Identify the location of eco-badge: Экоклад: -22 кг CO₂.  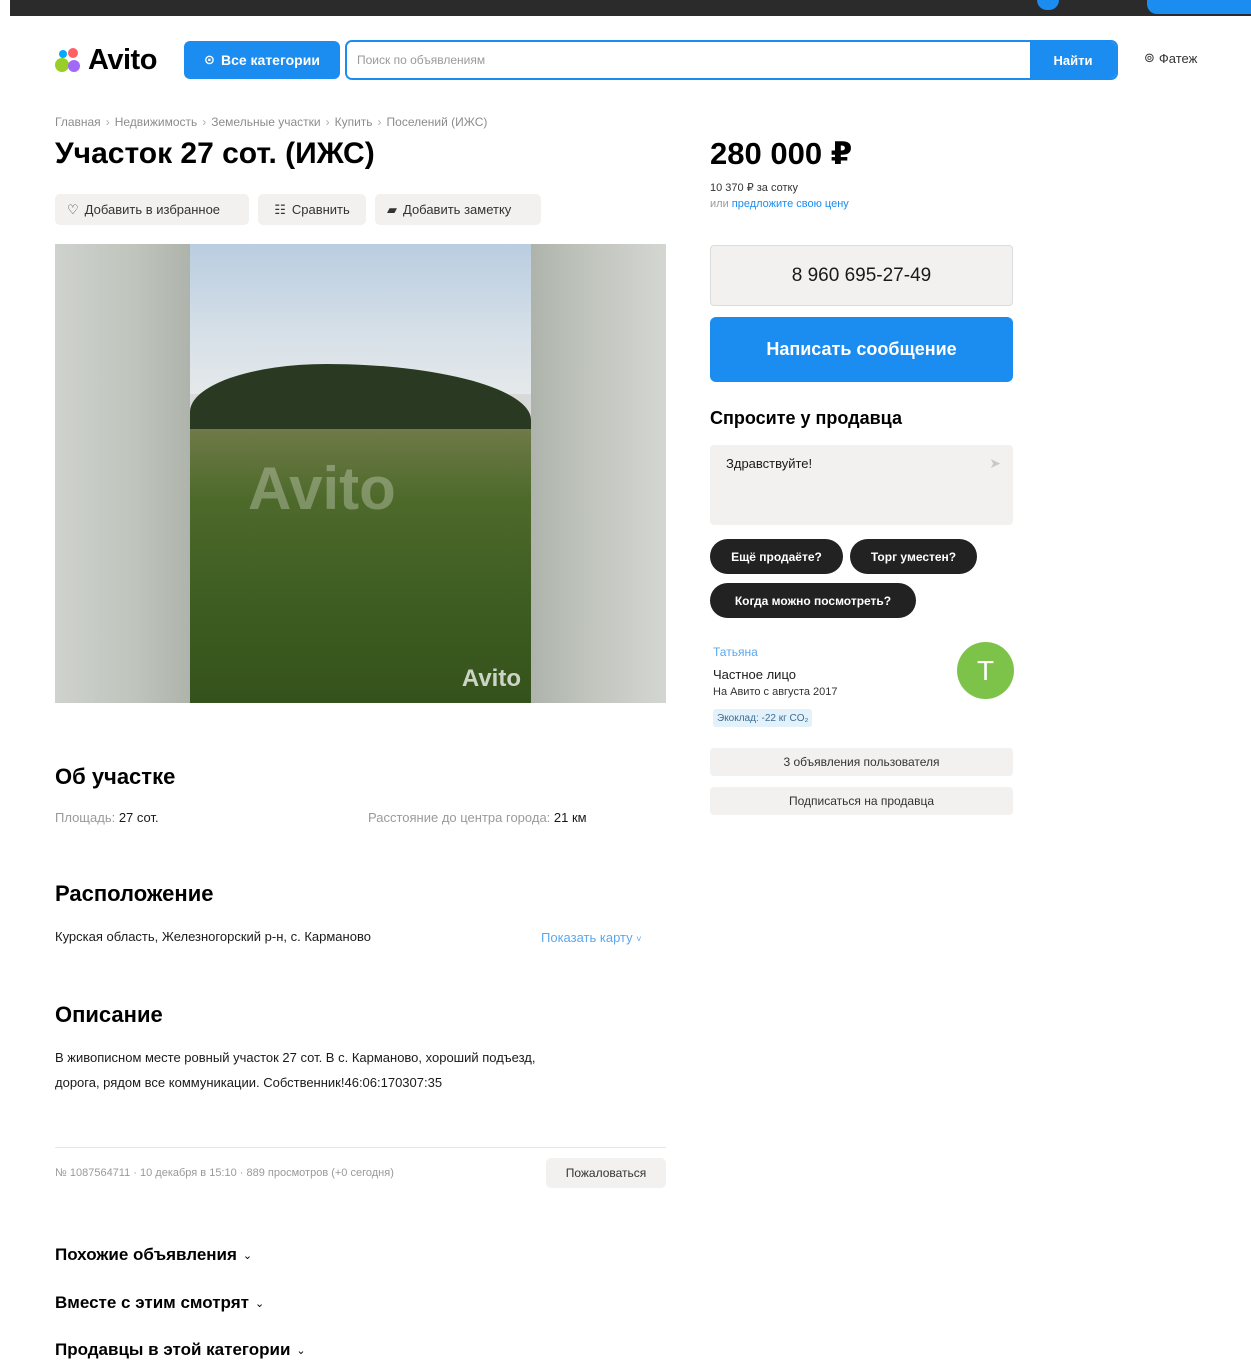
(763, 718).